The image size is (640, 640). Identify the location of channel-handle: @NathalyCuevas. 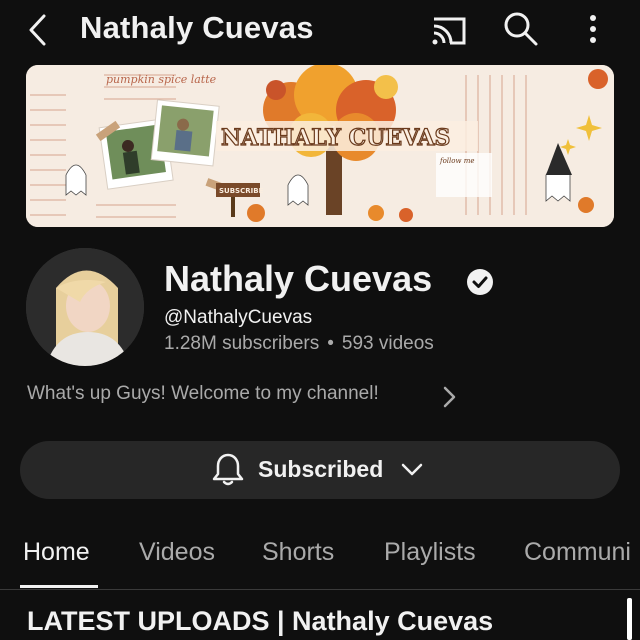
(238, 317).